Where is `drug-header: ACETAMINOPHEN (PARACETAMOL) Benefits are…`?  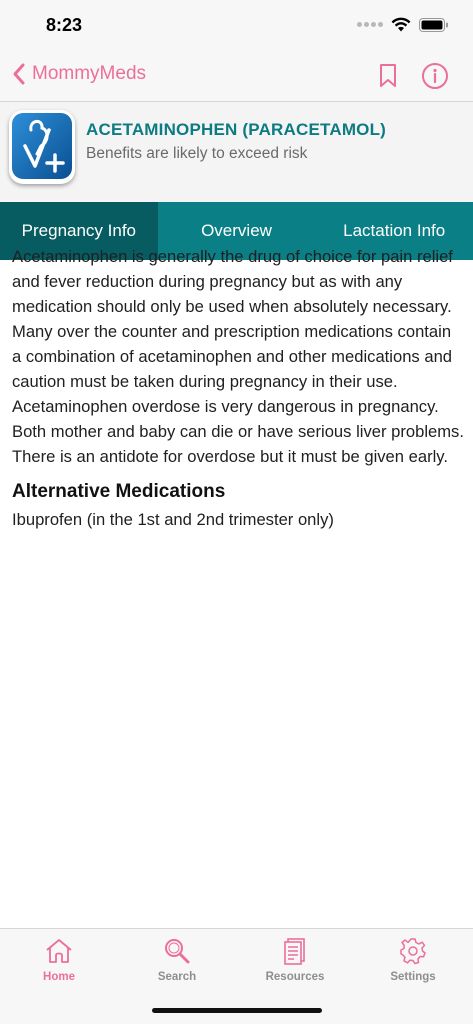
drug-header: ACETAMINOPHEN (PARACETAMOL) Benefits are… is located at coordinates (236, 152).